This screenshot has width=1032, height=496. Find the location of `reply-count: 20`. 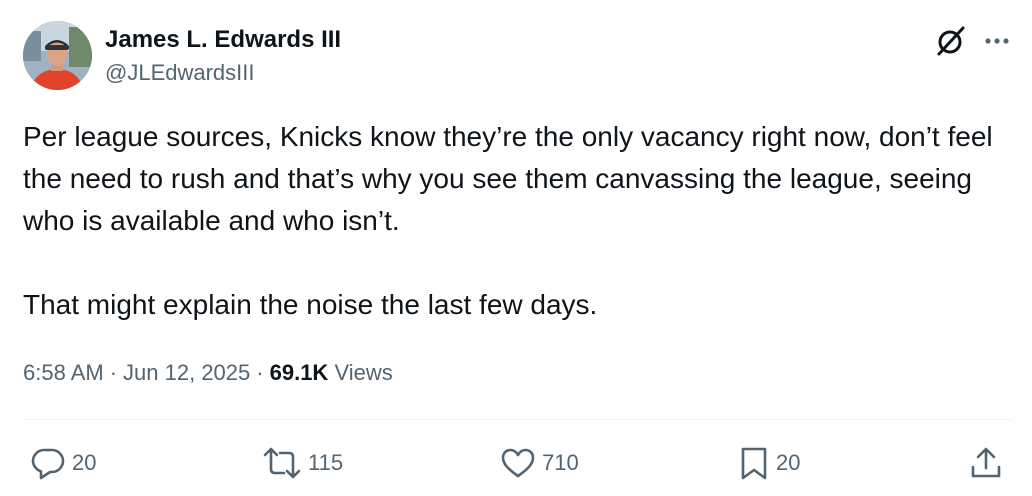

reply-count: 20 is located at coordinates (84, 462).